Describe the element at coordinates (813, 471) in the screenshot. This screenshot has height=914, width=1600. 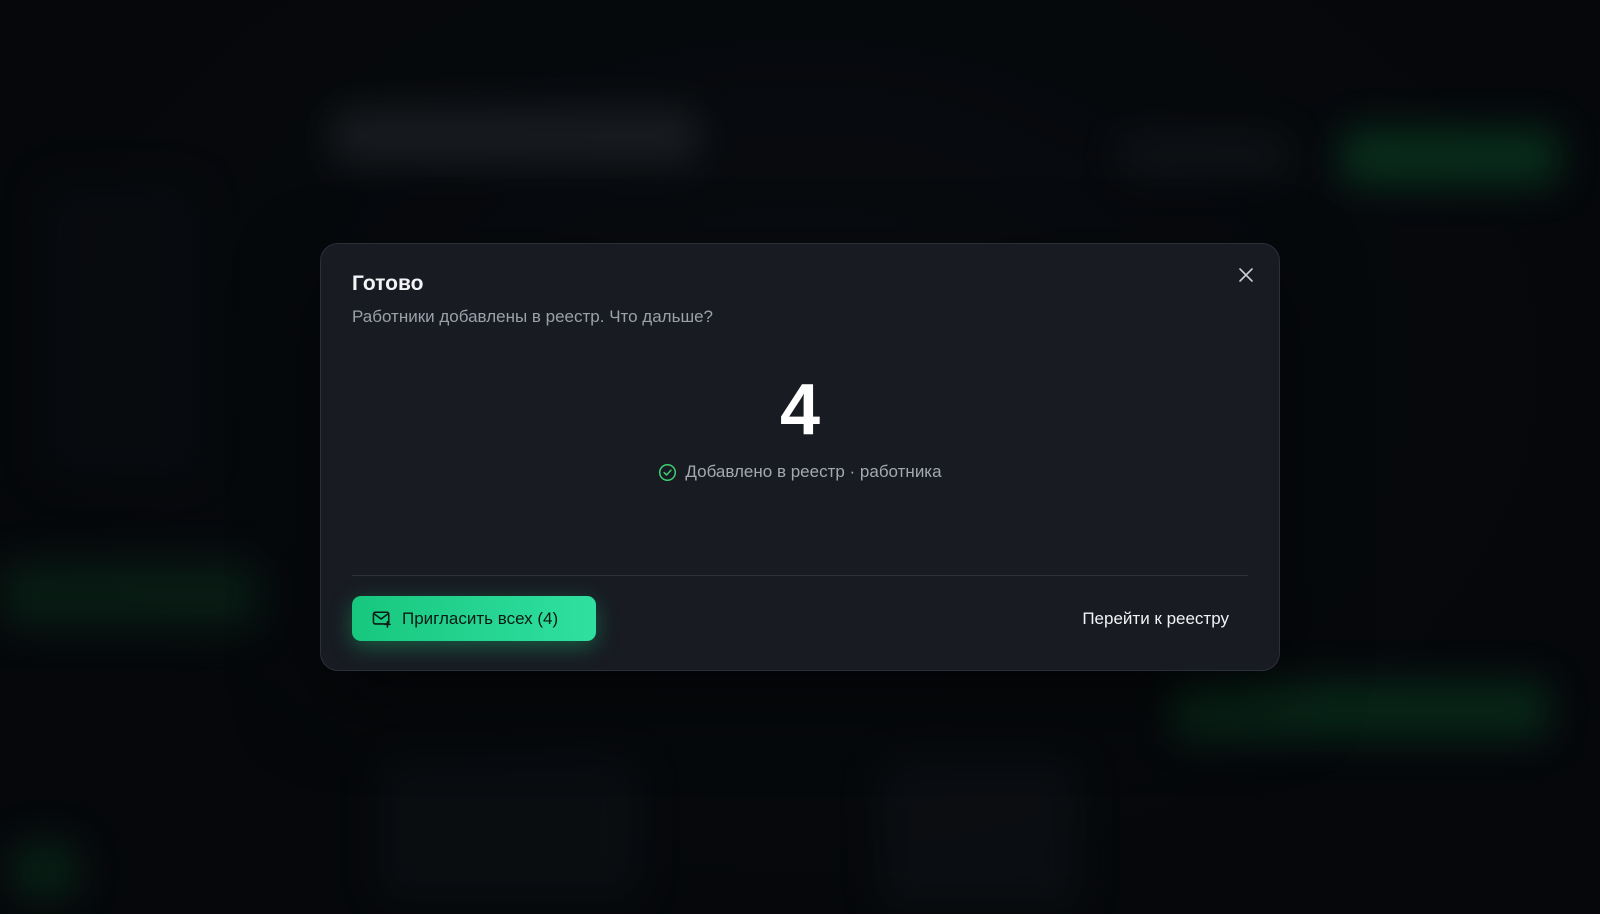
I see `status-text: Добавлено в реестр · работника` at that location.